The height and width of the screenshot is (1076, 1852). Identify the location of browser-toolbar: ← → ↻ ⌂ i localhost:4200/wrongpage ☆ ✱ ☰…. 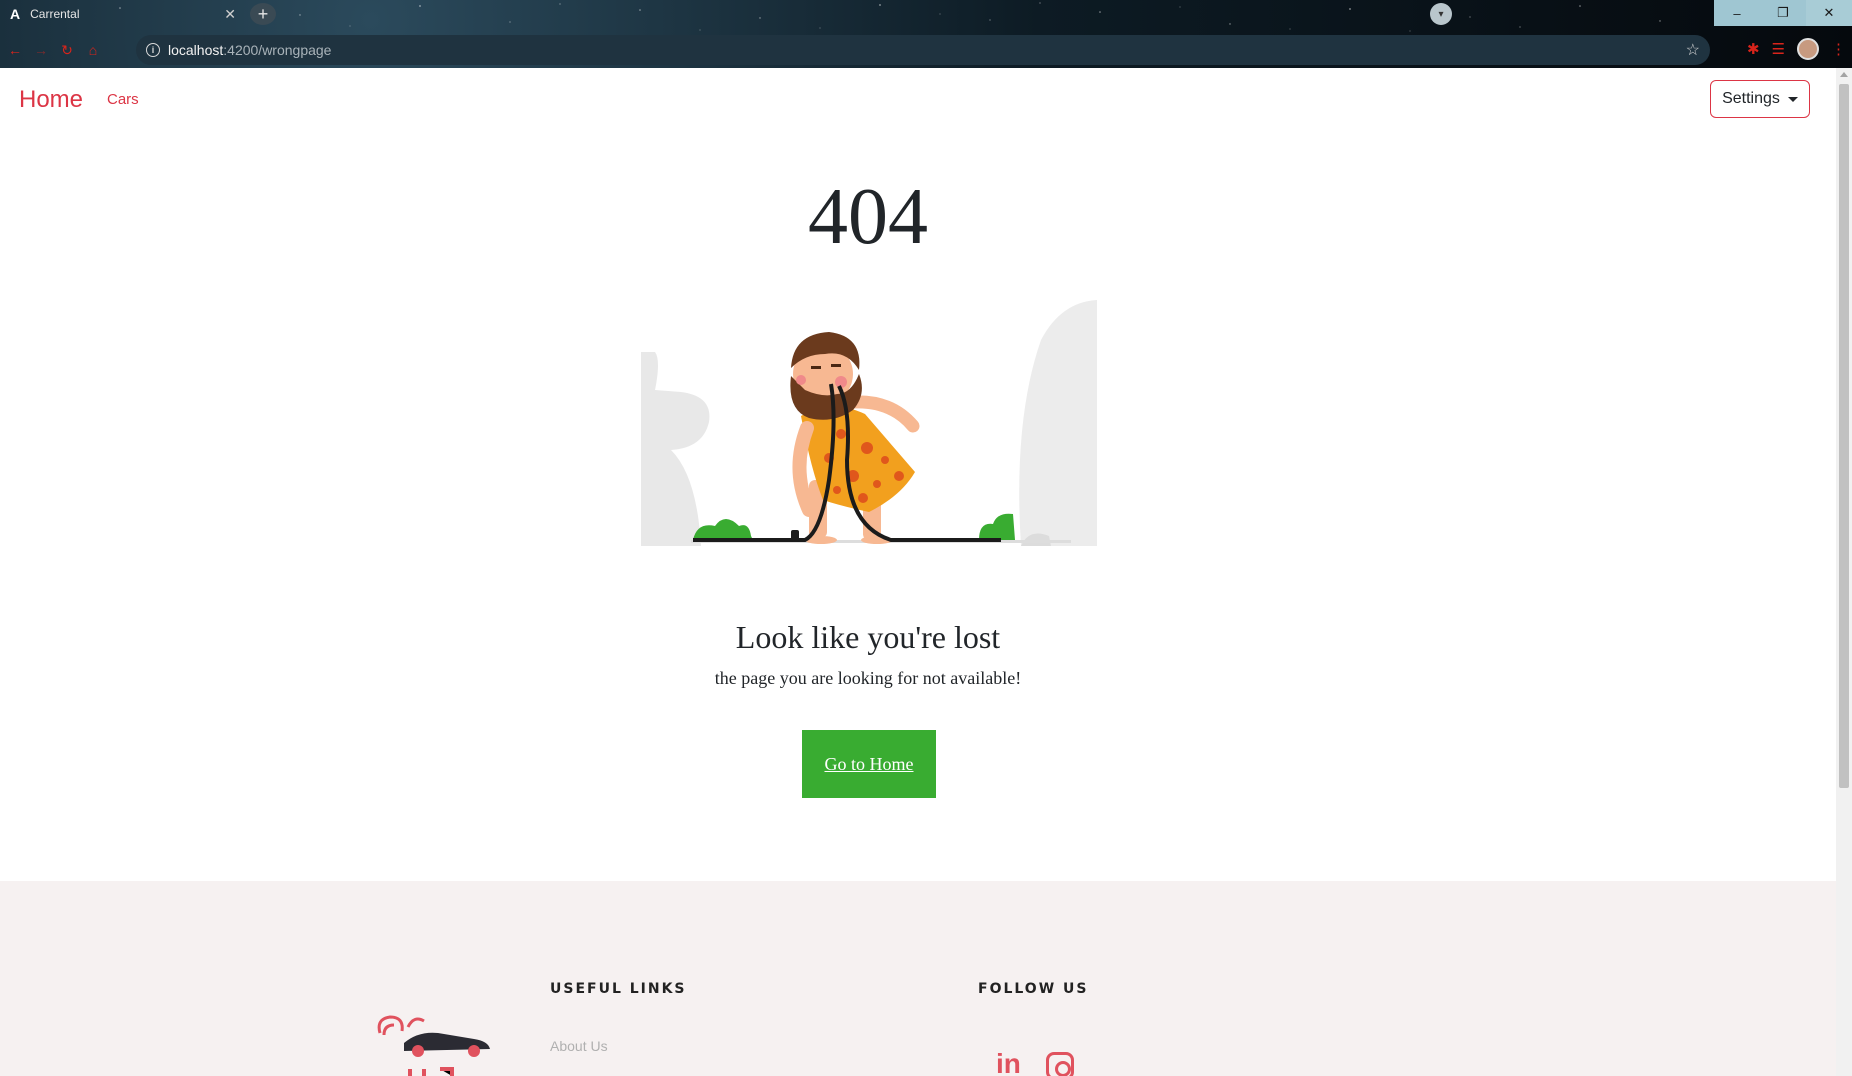
(926, 50).